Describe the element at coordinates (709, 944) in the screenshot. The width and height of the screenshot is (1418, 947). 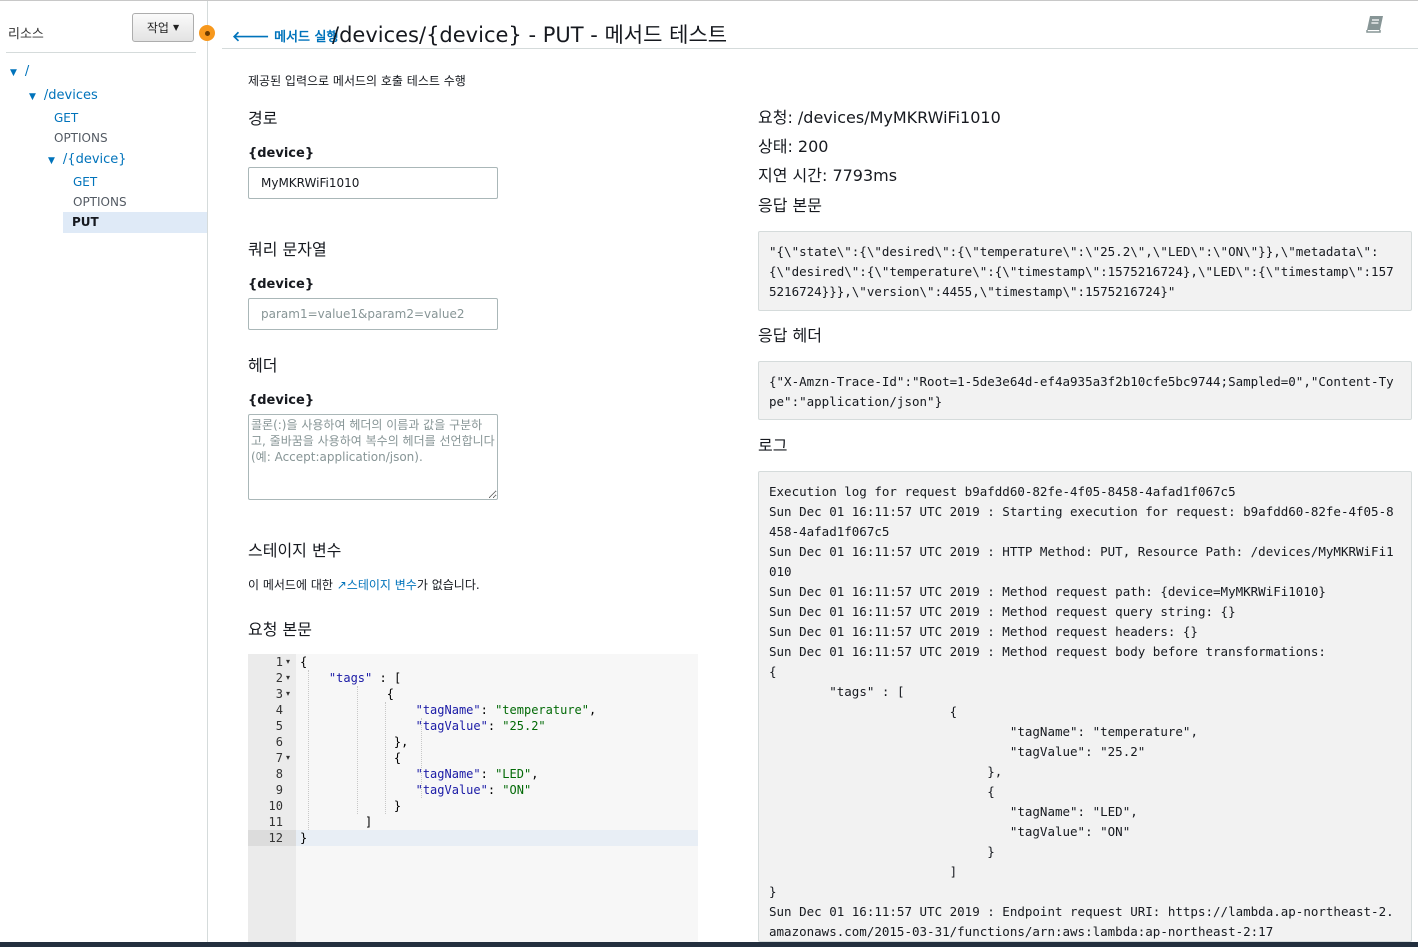
I see `bottom-bar` at that location.